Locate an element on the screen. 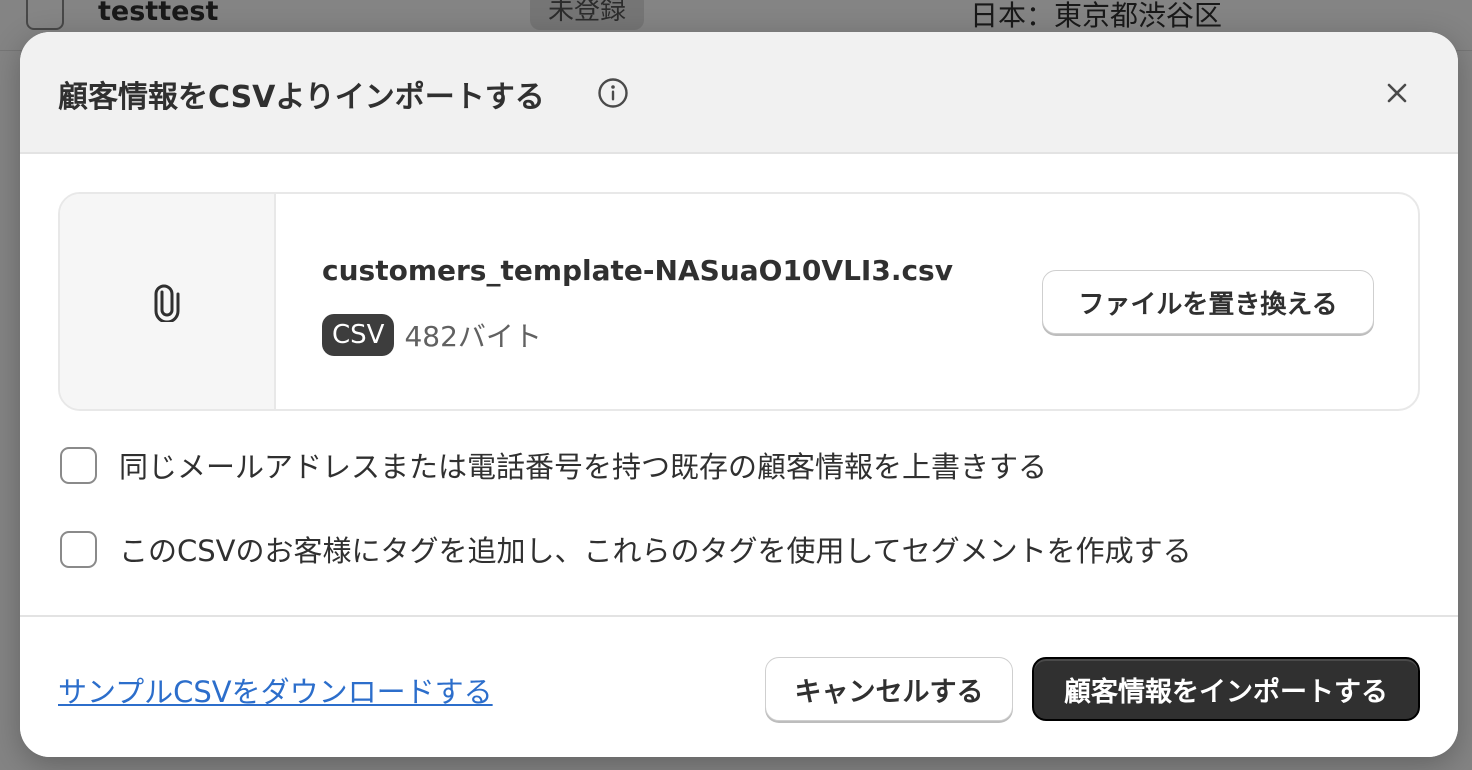 Image resolution: width=1472 pixels, height=770 pixels. close-icon is located at coordinates (1397, 93).